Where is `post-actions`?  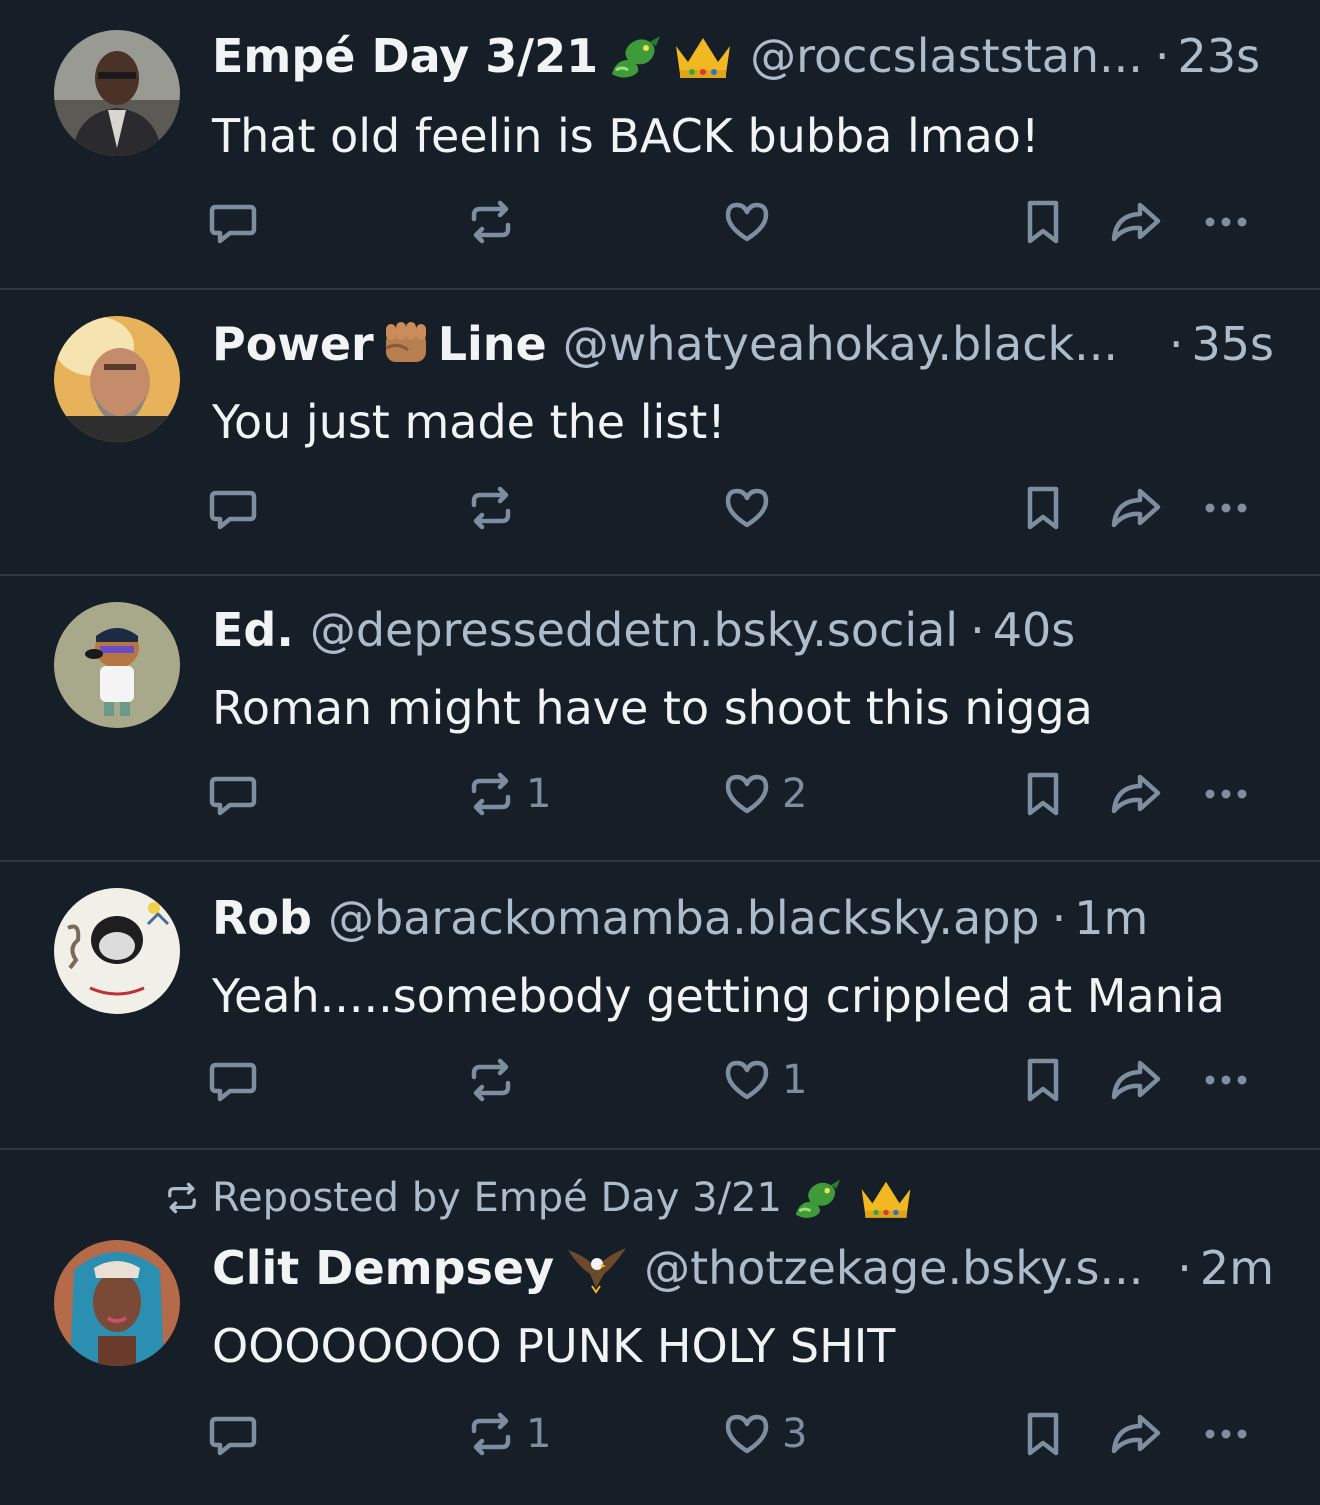 post-actions is located at coordinates (743, 508).